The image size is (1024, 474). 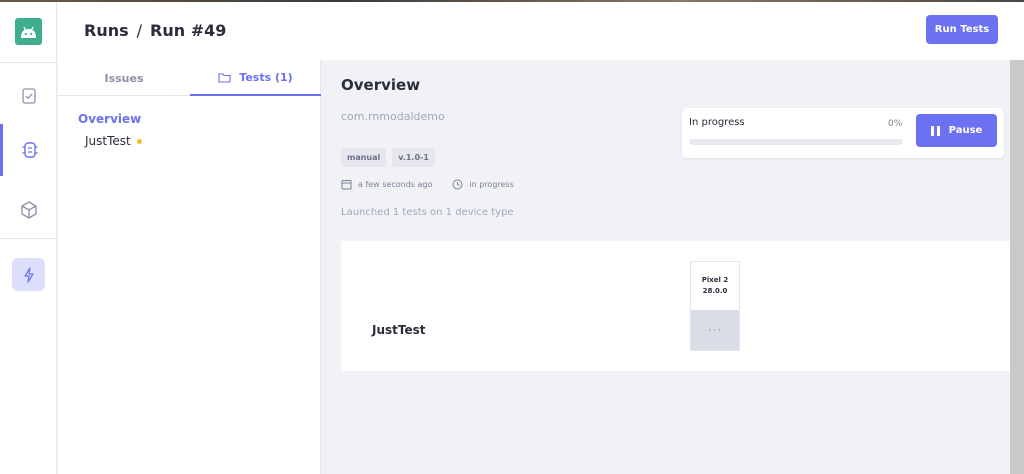 I want to click on progress-percent: 0%, so click(x=895, y=124).